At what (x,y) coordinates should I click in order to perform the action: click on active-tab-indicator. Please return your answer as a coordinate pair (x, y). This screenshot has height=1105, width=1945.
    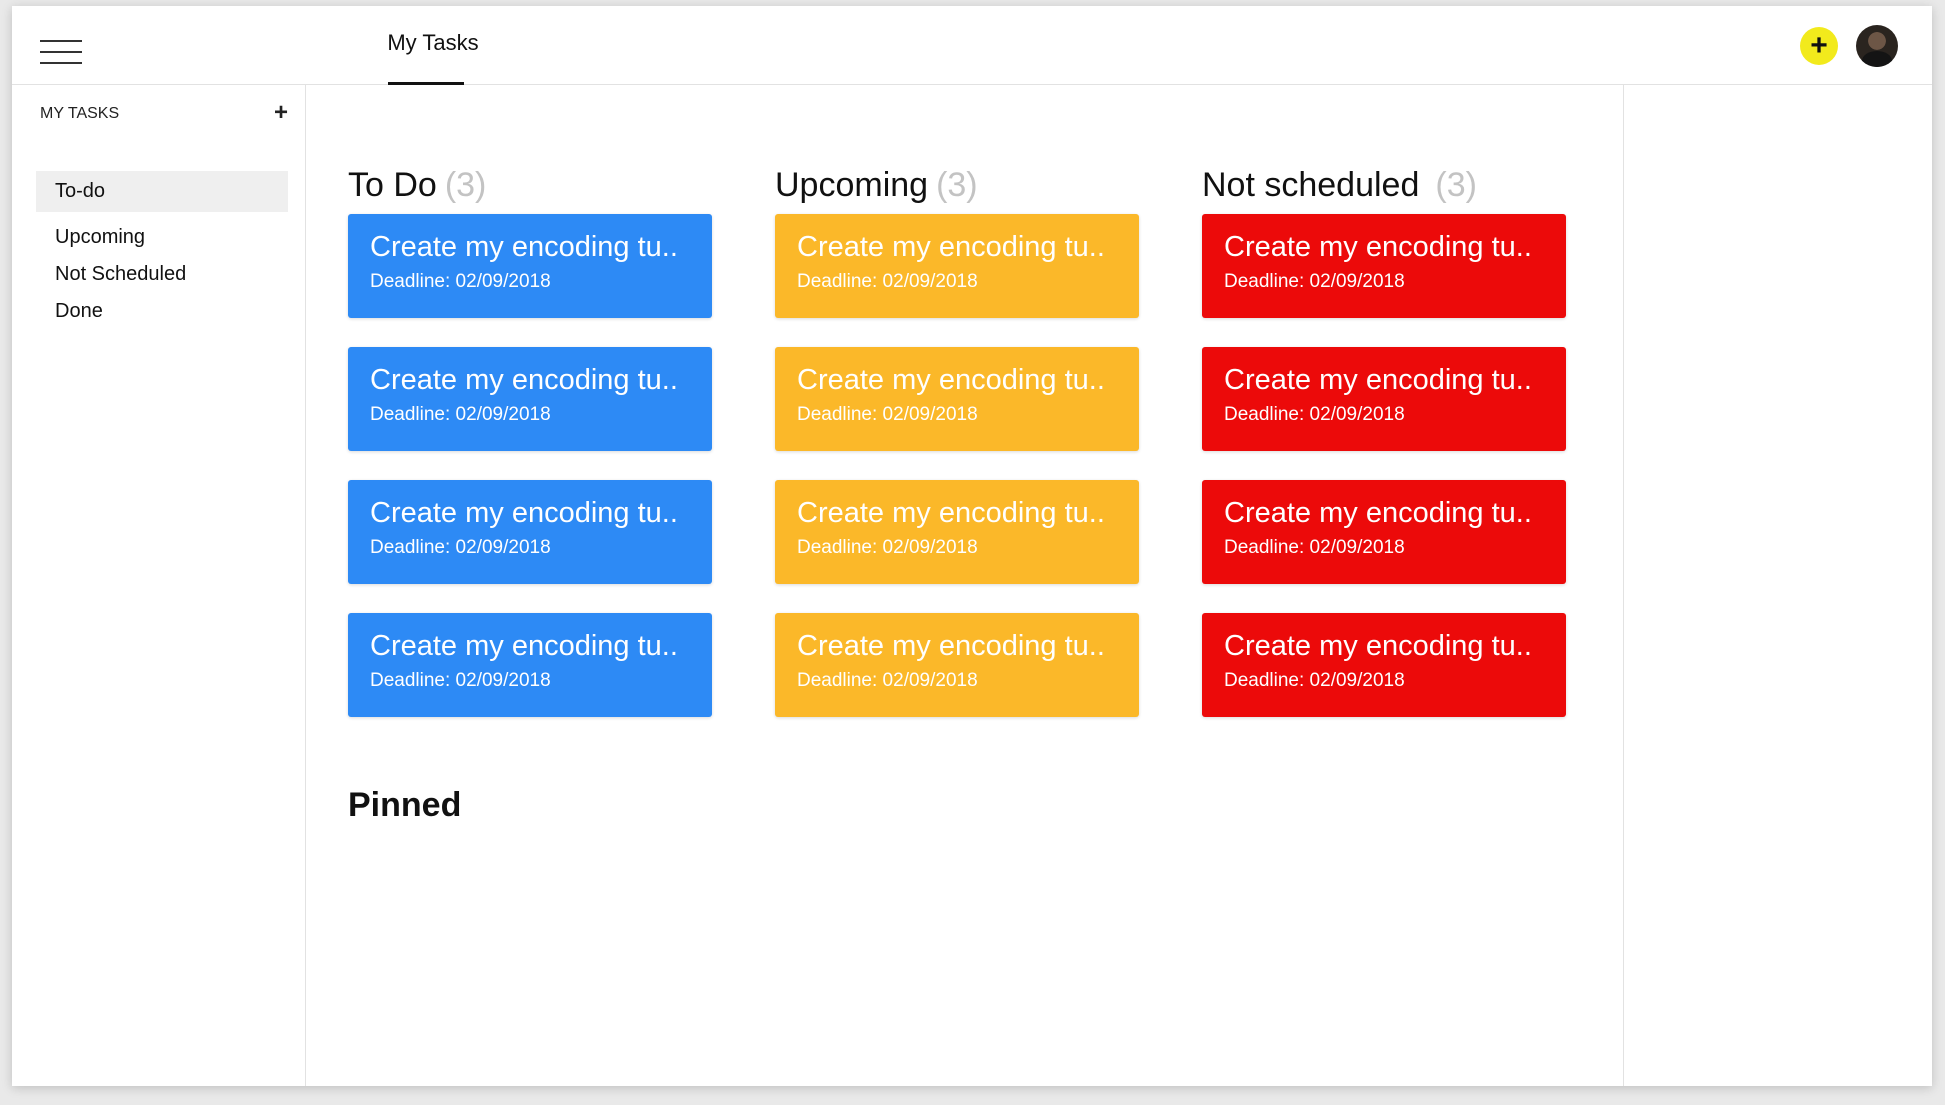
    Looking at the image, I should click on (426, 83).